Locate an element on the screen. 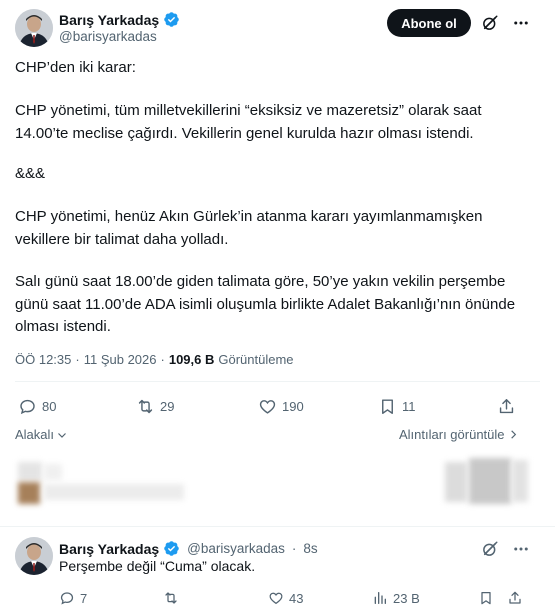  related-label: Alakalı is located at coordinates (35, 434).